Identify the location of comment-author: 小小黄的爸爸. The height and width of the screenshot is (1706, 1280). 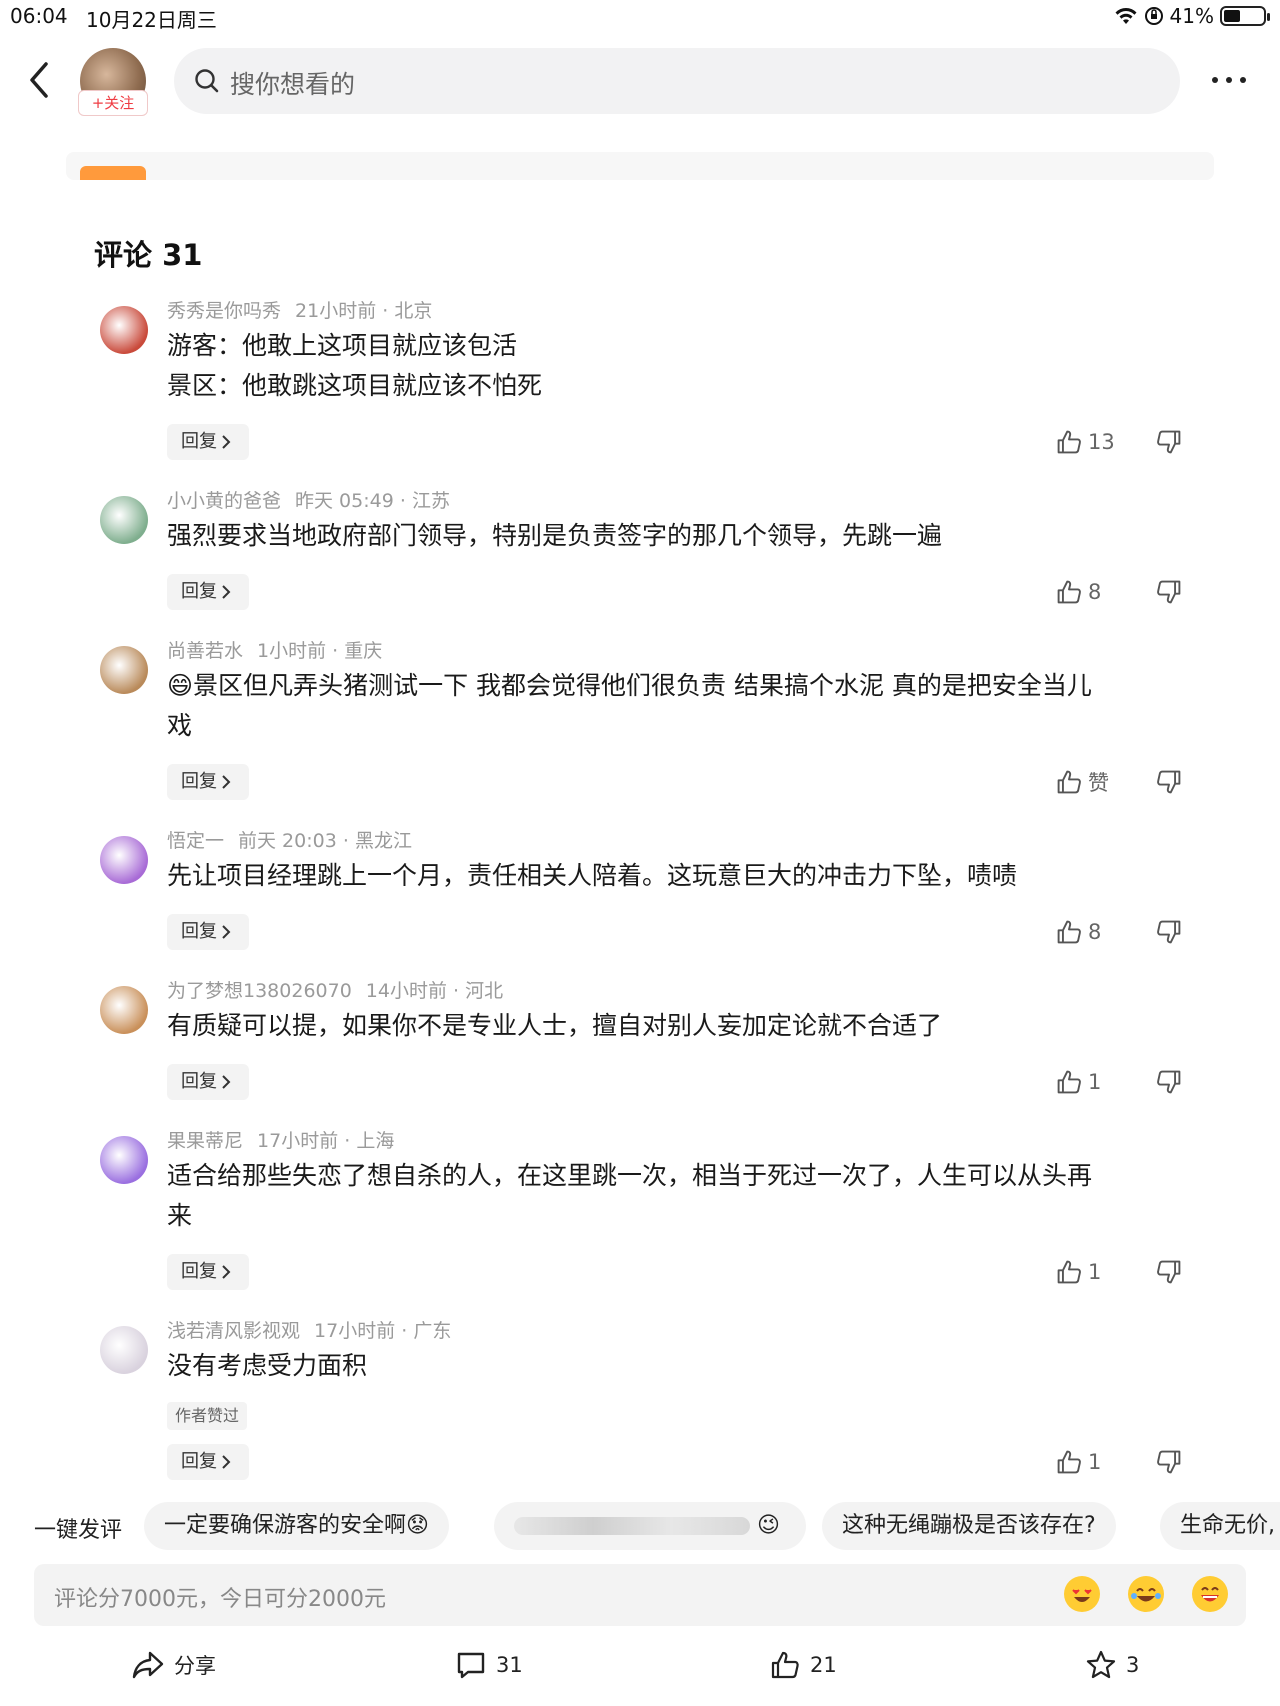
(224, 501).